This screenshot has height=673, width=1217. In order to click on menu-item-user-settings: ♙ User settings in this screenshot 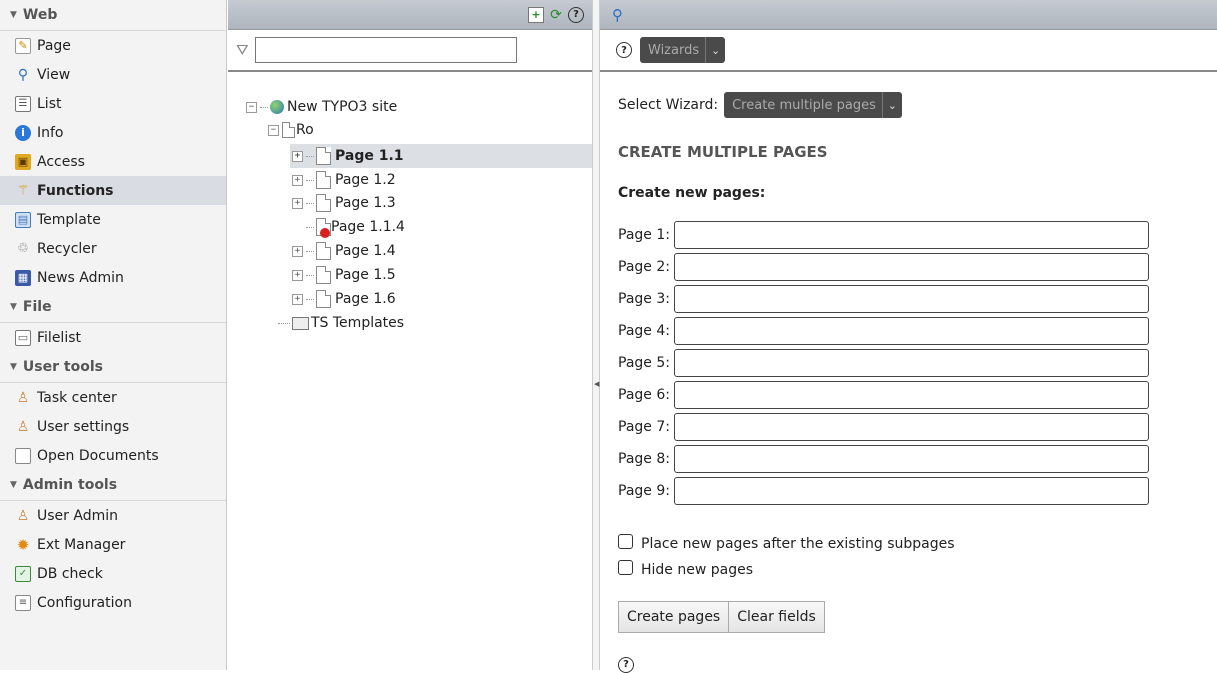, I will do `click(113, 426)`.